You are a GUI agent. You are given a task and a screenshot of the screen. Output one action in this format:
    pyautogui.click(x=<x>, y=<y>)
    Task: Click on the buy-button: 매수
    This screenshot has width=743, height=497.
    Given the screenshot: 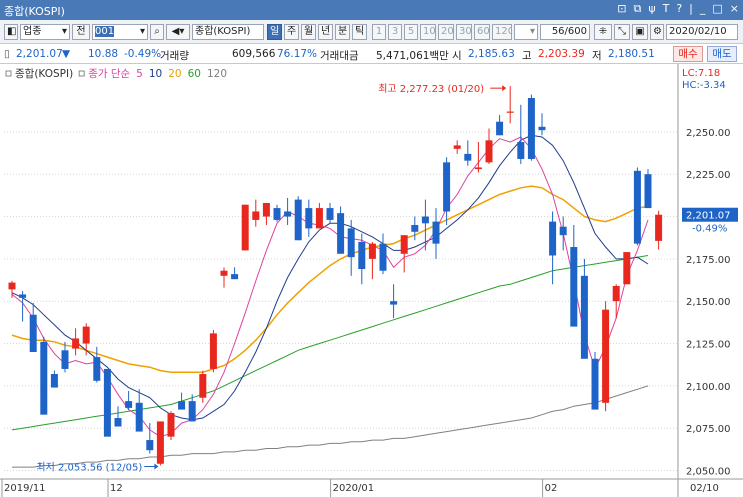 What is the action you would take?
    pyautogui.click(x=688, y=54)
    